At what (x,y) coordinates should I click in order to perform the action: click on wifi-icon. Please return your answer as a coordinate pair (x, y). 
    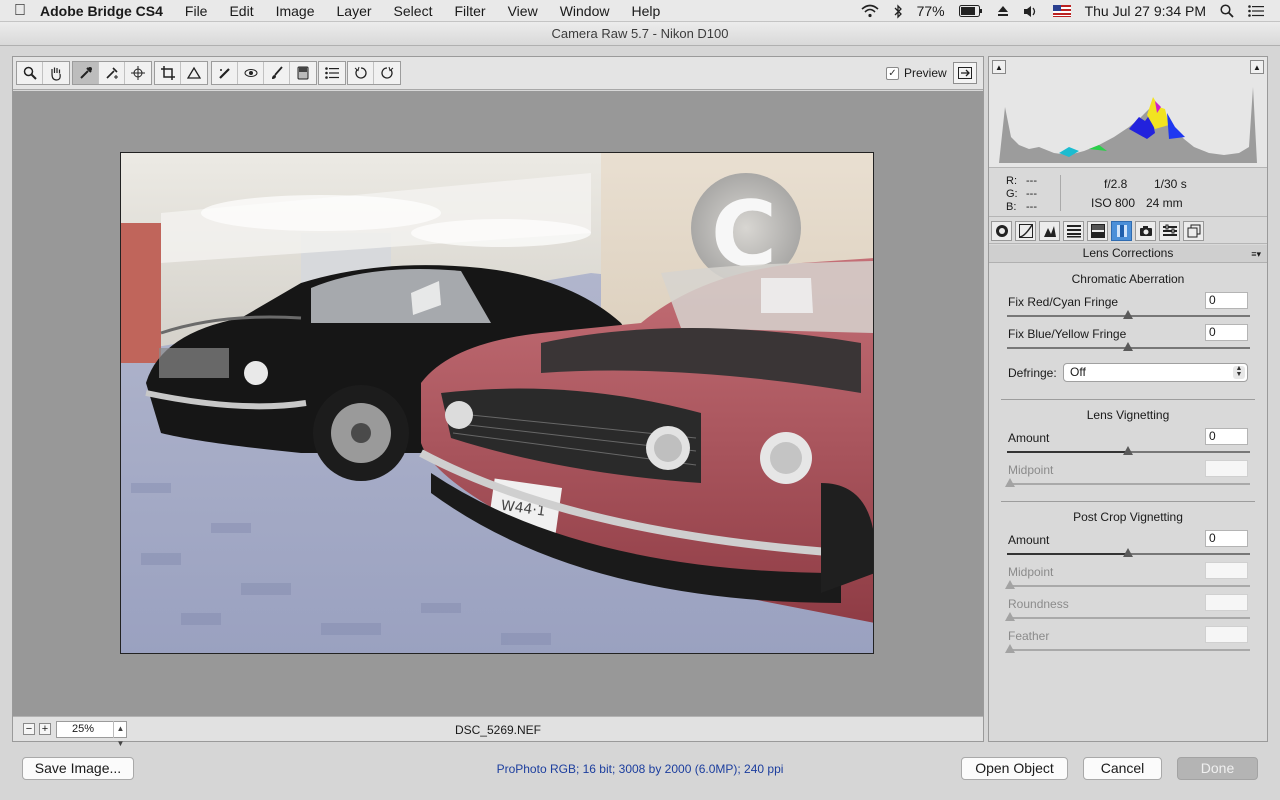
    Looking at the image, I should click on (870, 11).